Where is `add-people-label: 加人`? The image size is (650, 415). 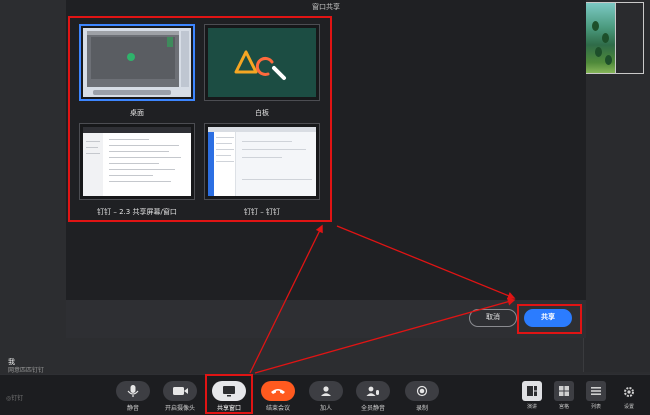 add-people-label: 加人 is located at coordinates (325, 408).